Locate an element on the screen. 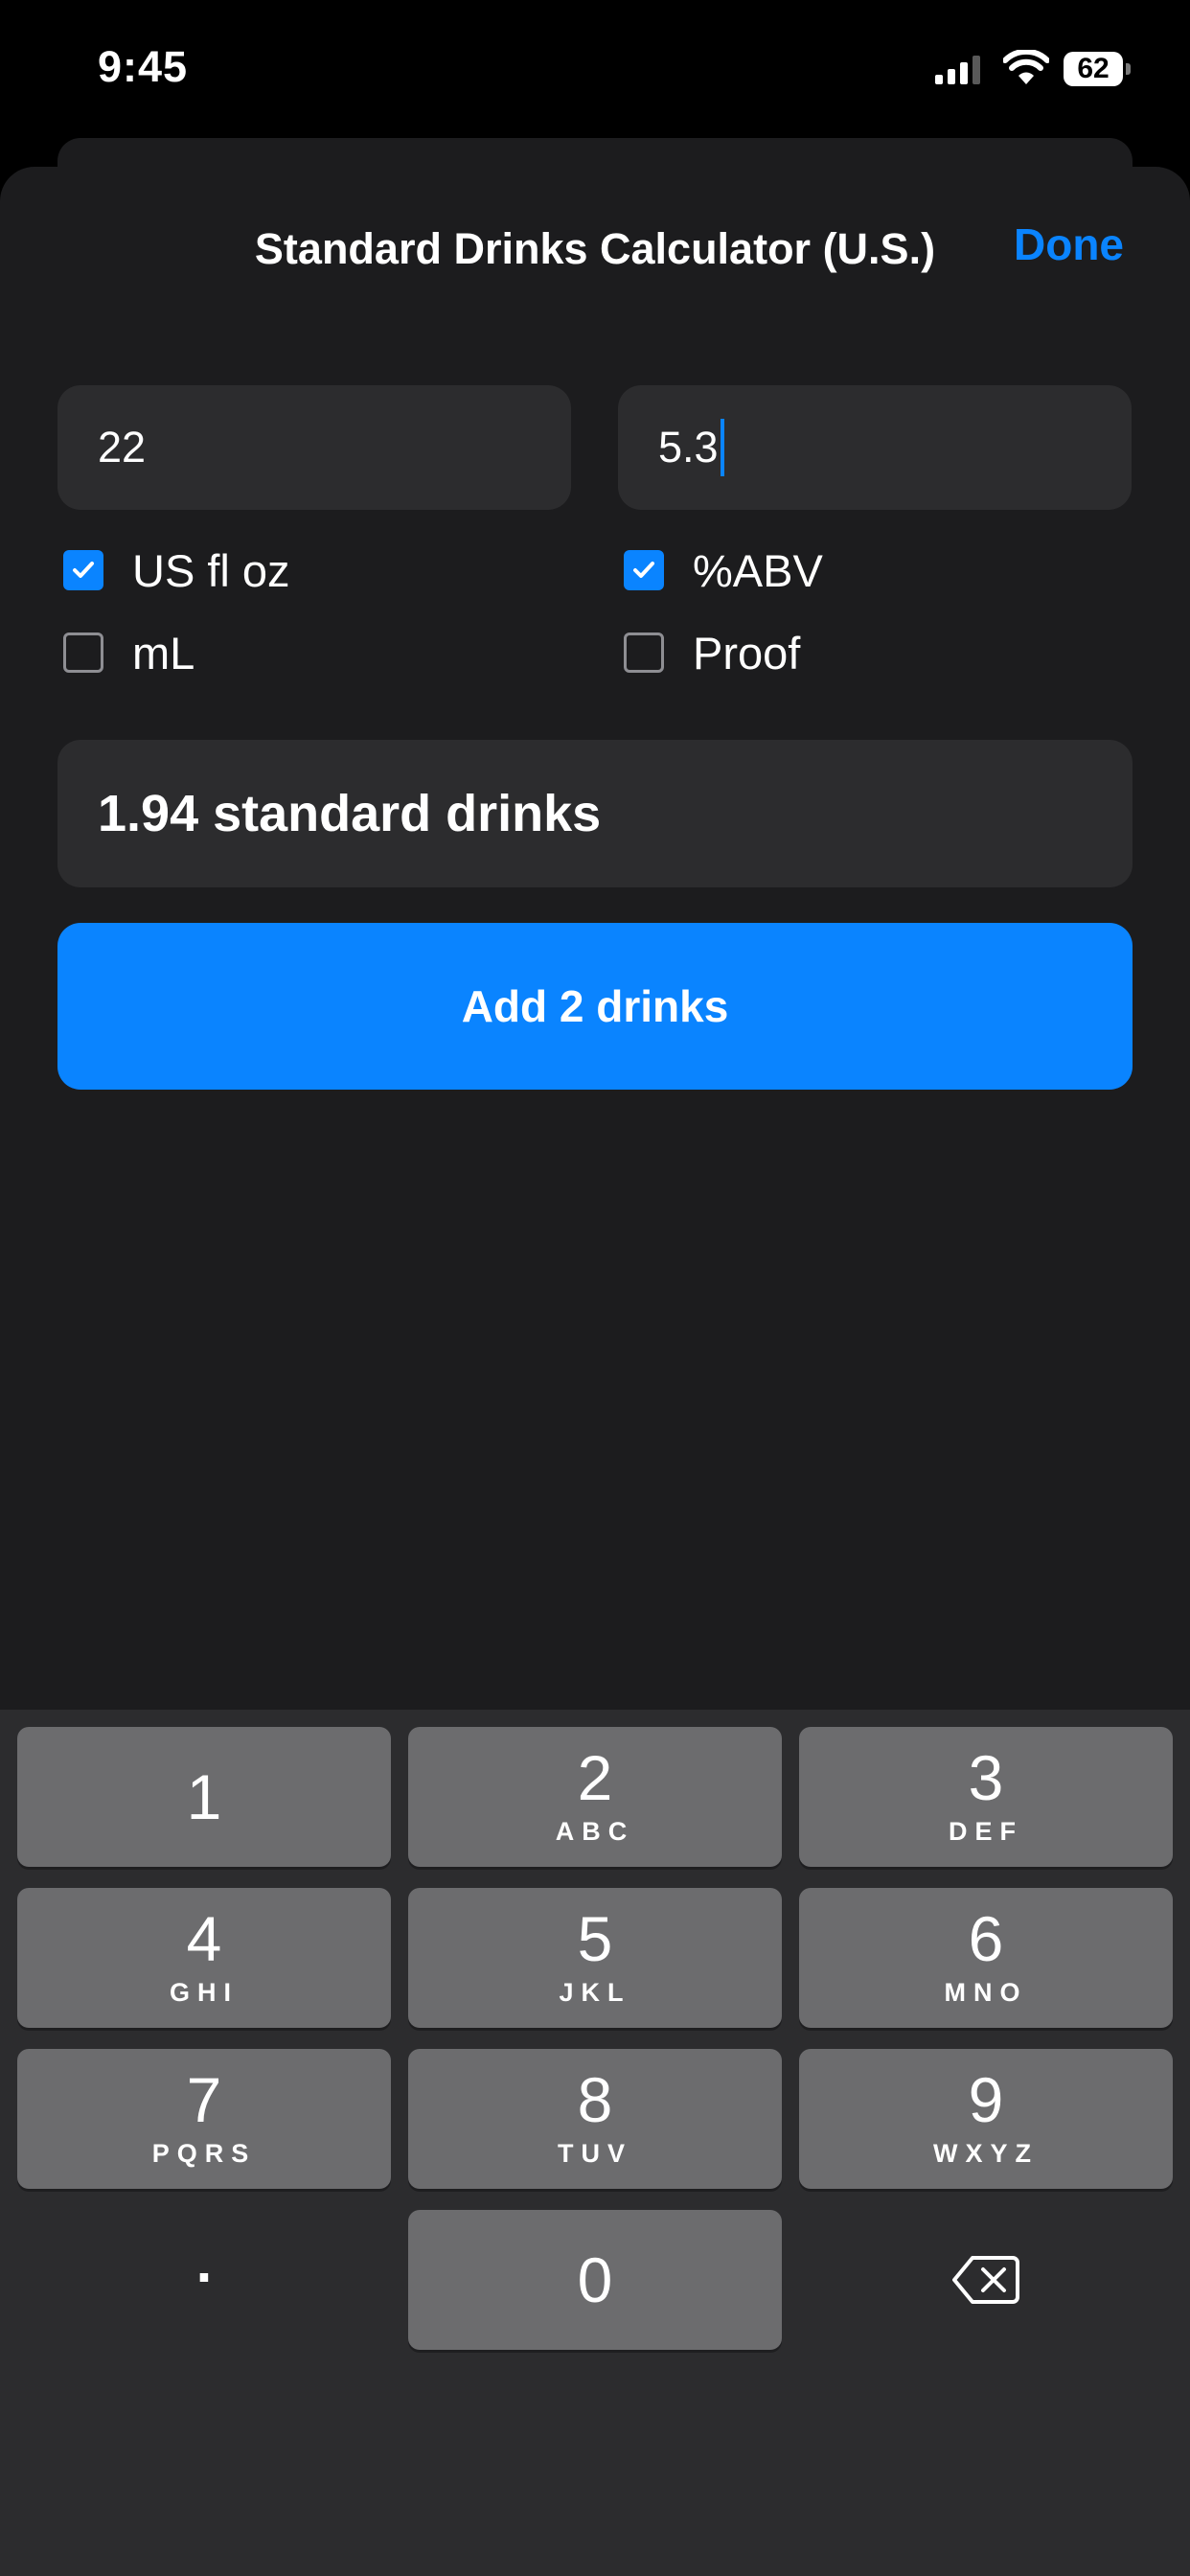 This screenshot has height=2576, width=1190. wifi-icon is located at coordinates (1026, 67).